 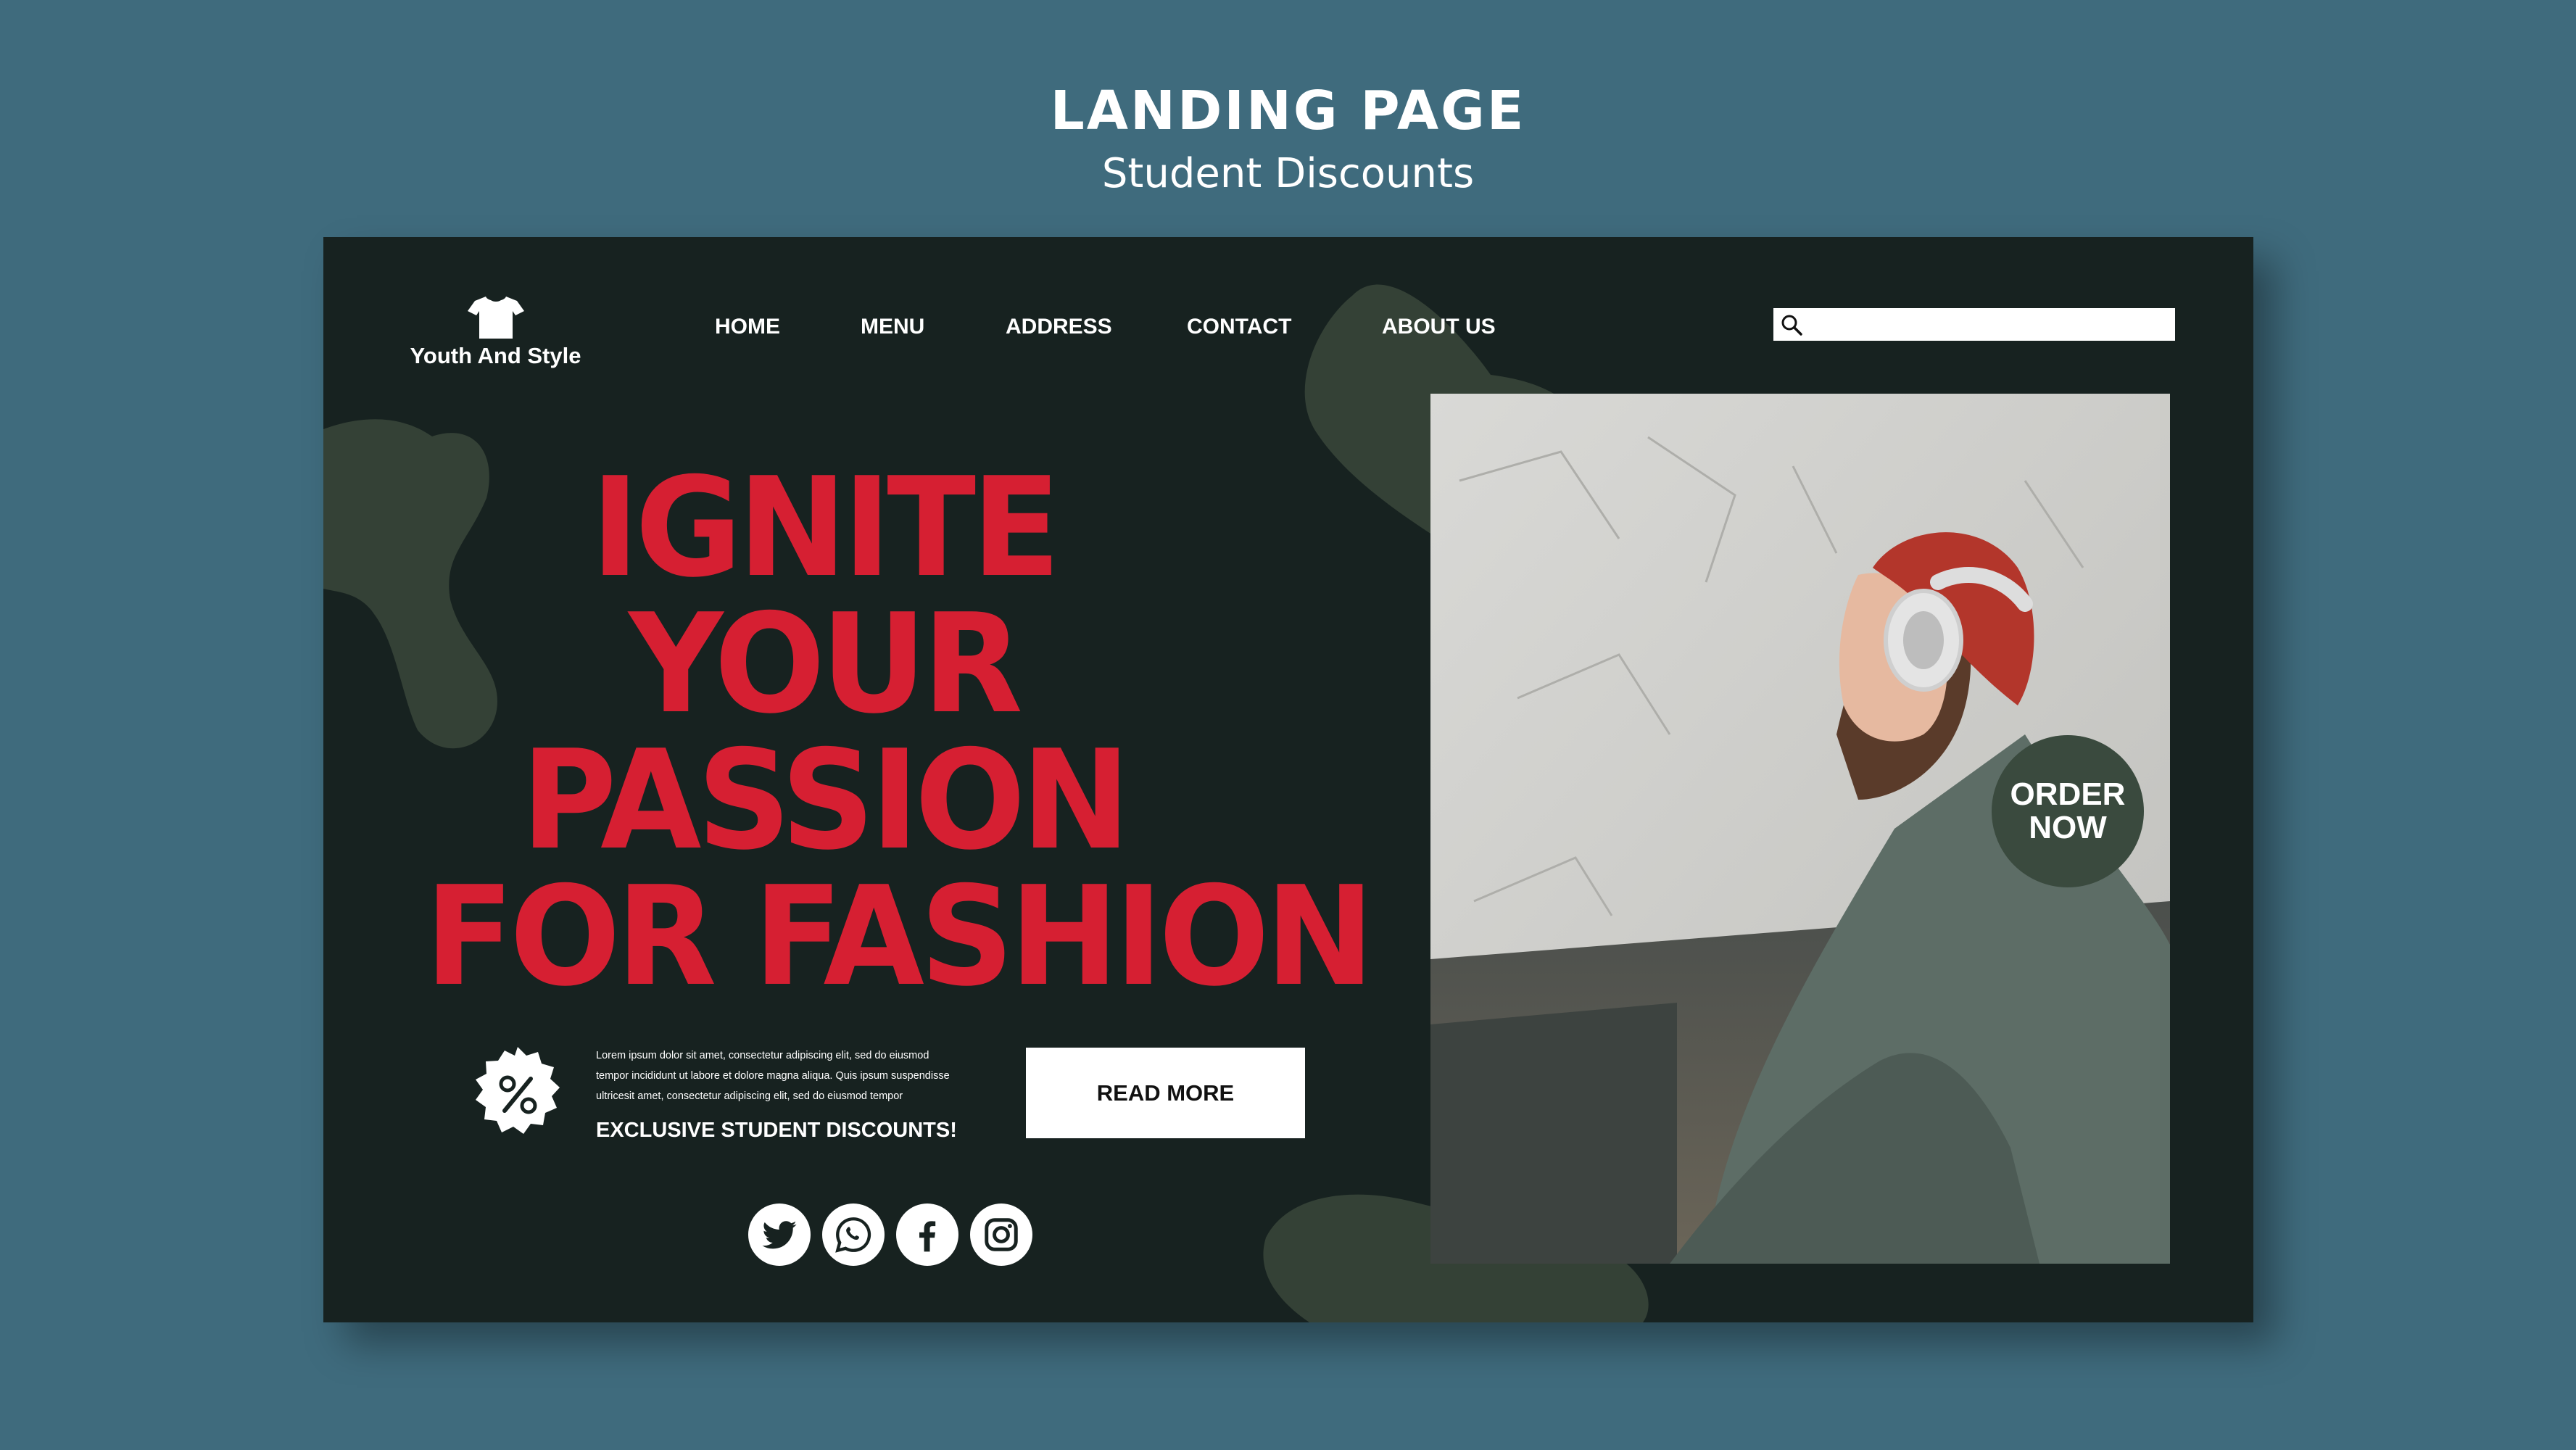 I want to click on nav-item-contact: CONTACT, so click(x=1239, y=327).